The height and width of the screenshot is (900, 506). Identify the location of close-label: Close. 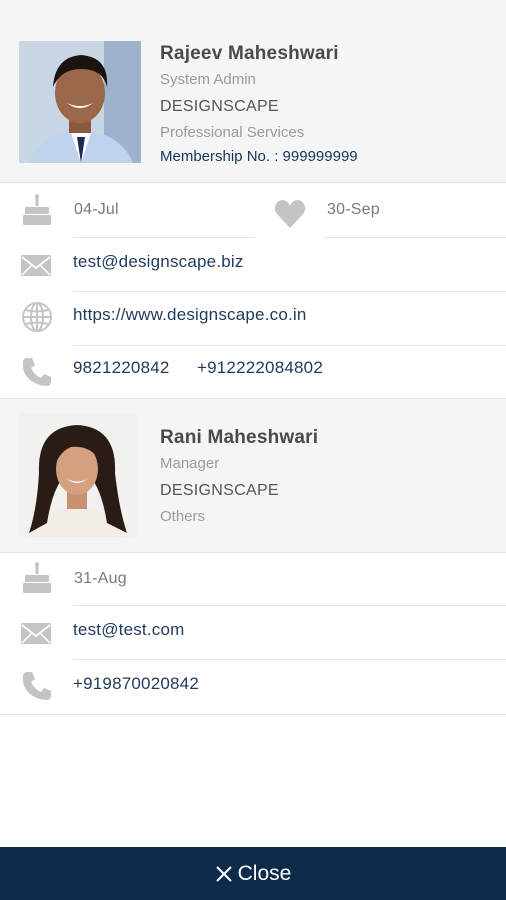
(264, 873).